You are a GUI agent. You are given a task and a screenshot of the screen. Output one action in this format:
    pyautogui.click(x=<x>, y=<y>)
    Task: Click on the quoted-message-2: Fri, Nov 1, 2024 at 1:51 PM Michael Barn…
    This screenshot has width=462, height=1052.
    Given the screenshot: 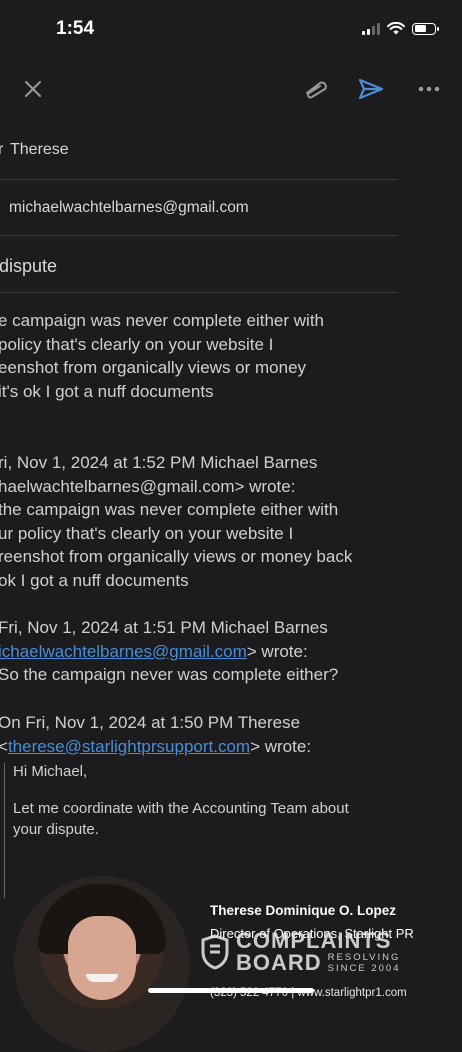 What is the action you would take?
    pyautogui.click(x=169, y=651)
    